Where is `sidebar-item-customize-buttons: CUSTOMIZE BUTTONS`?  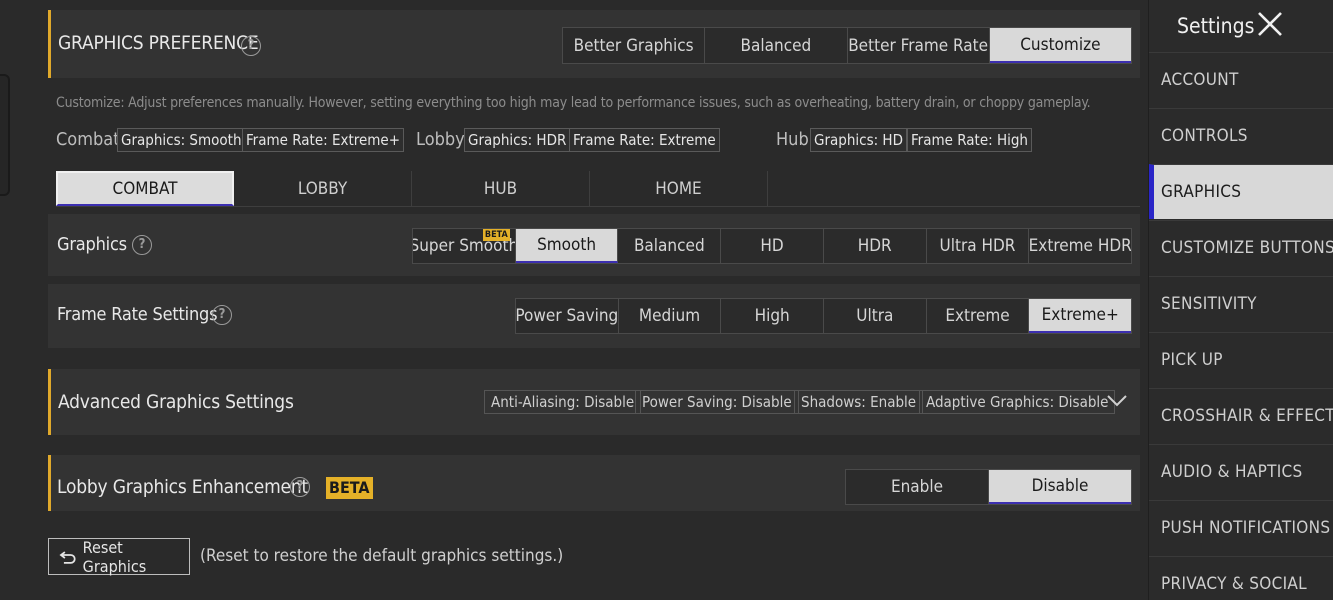 sidebar-item-customize-buttons: CUSTOMIZE BUTTONS is located at coordinates (1241, 247).